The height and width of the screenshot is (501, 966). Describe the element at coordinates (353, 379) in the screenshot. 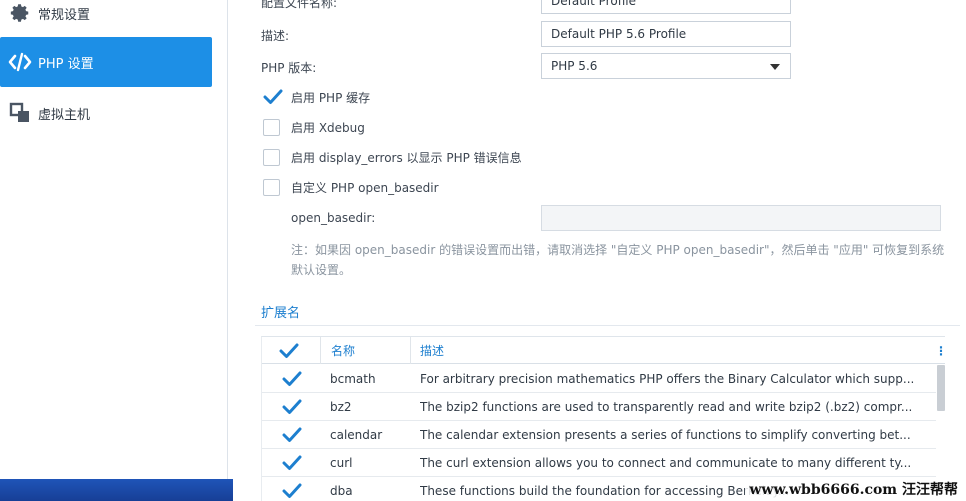

I see `extension-name: bcmath` at that location.